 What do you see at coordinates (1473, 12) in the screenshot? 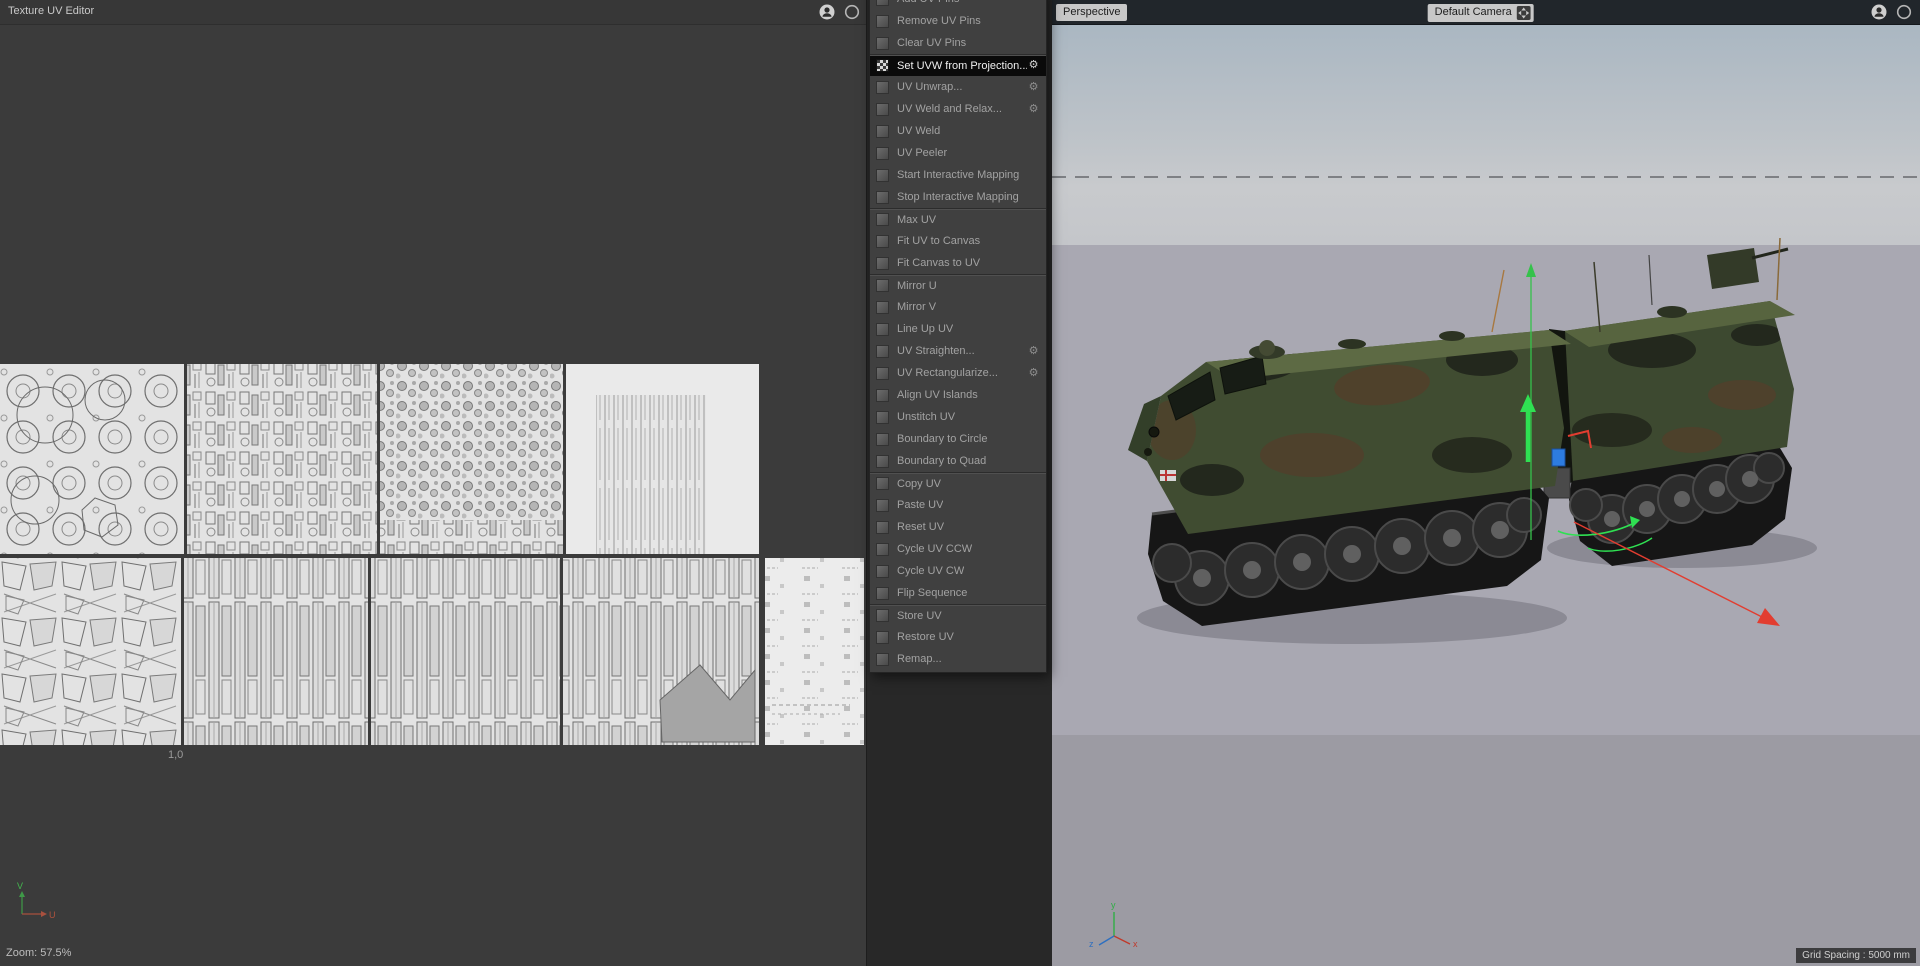
I see `camera-label: Default Camera` at bounding box center [1473, 12].